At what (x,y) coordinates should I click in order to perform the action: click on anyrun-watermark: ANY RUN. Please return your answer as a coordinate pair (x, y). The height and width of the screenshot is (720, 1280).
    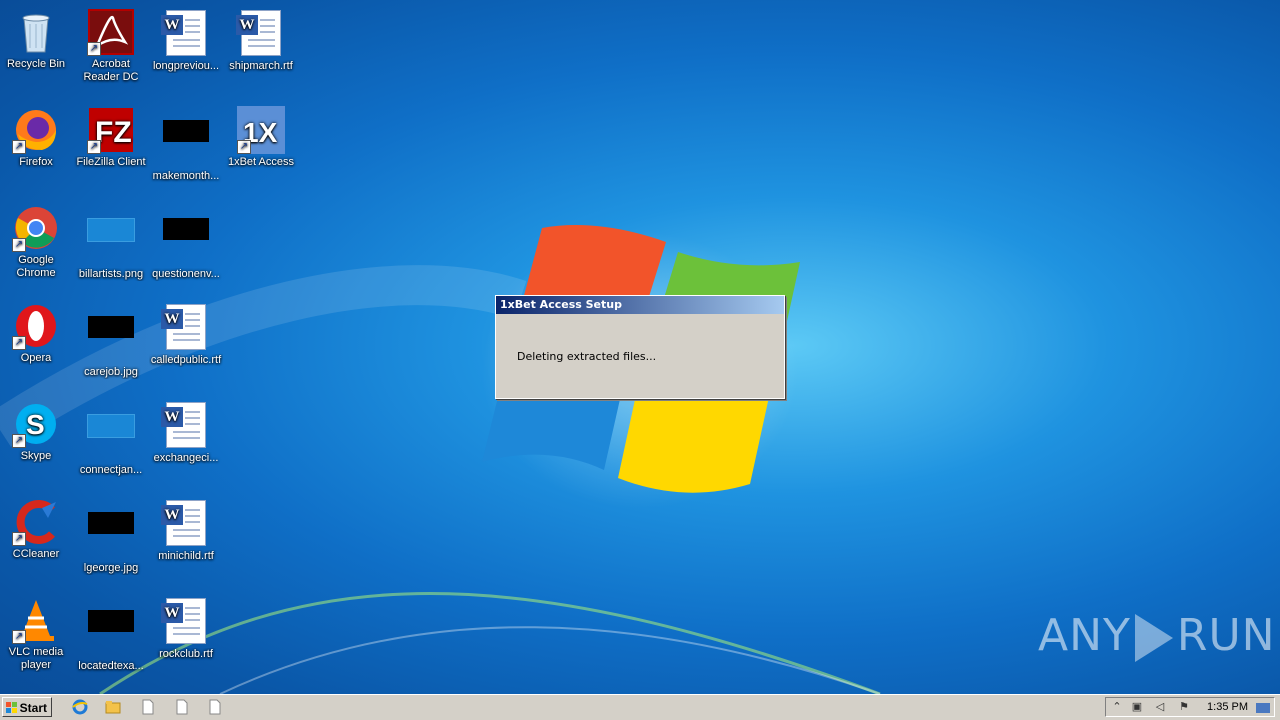
    Looking at the image, I should click on (1157, 636).